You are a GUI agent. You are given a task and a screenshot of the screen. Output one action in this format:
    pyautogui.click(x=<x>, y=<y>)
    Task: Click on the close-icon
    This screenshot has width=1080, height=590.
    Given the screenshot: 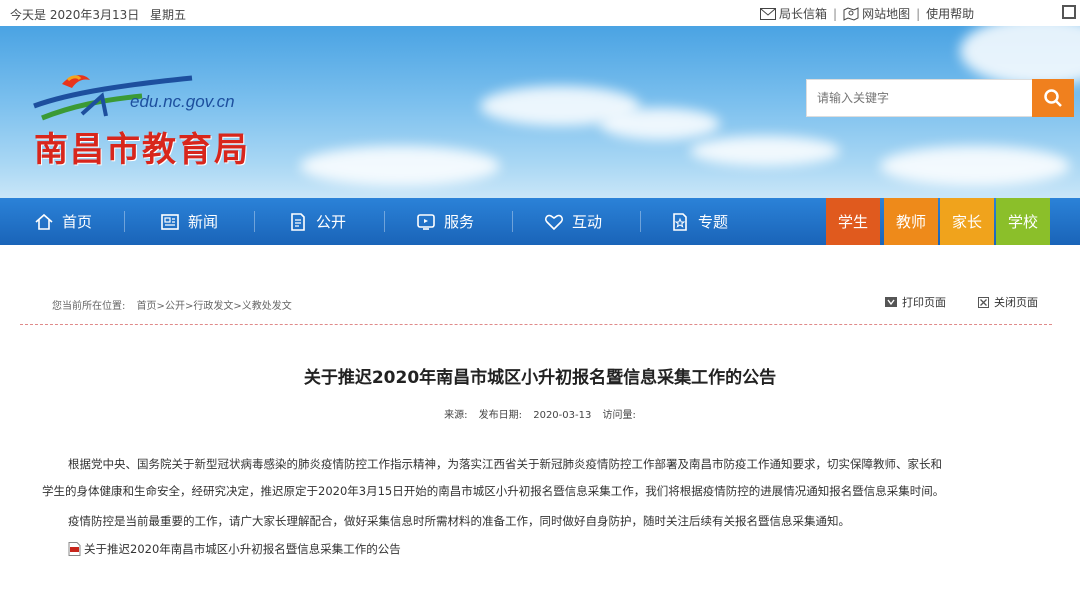 What is the action you would take?
    pyautogui.click(x=983, y=302)
    